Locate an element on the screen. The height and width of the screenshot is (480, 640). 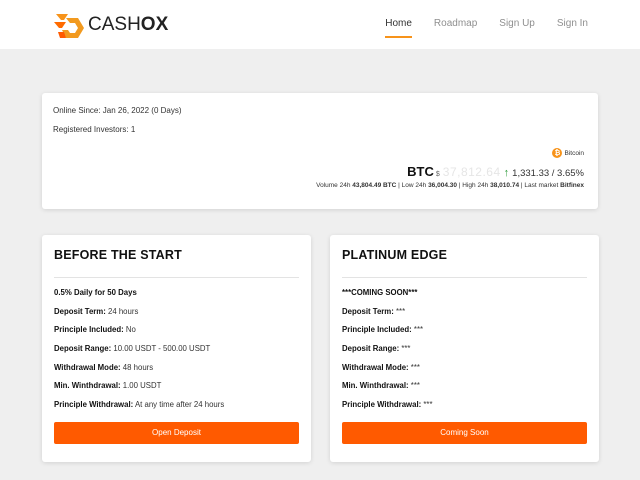
ticker-symbol: BTC is located at coordinates (420, 171).